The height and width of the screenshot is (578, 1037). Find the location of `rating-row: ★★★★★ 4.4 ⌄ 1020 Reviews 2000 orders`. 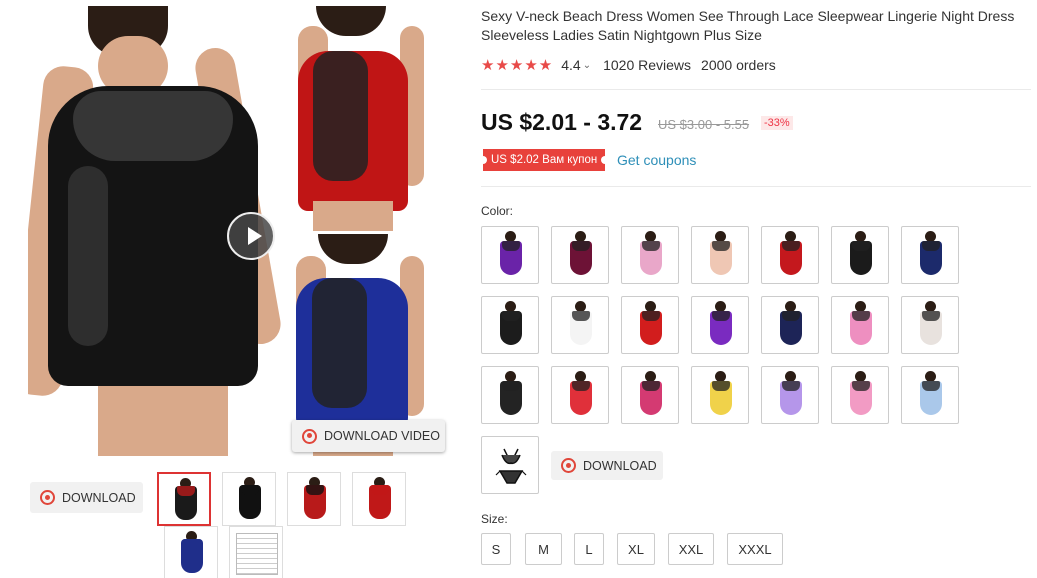

rating-row: ★★★★★ 4.4 ⌄ 1020 Reviews 2000 orders is located at coordinates (628, 65).